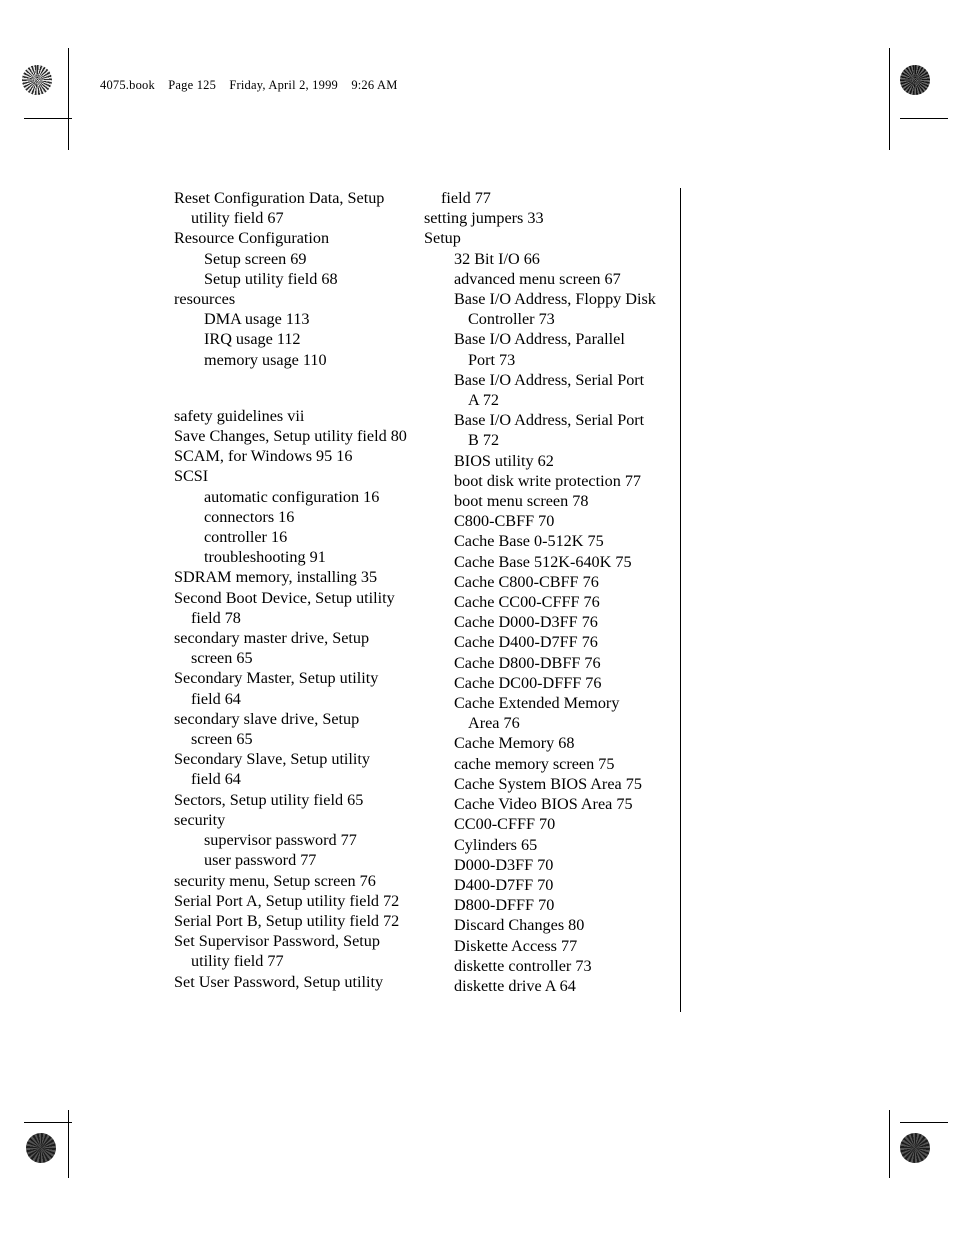 The height and width of the screenshot is (1235, 954). I want to click on index-entry: Serial Port A, Setup utility field 72, so click(287, 900).